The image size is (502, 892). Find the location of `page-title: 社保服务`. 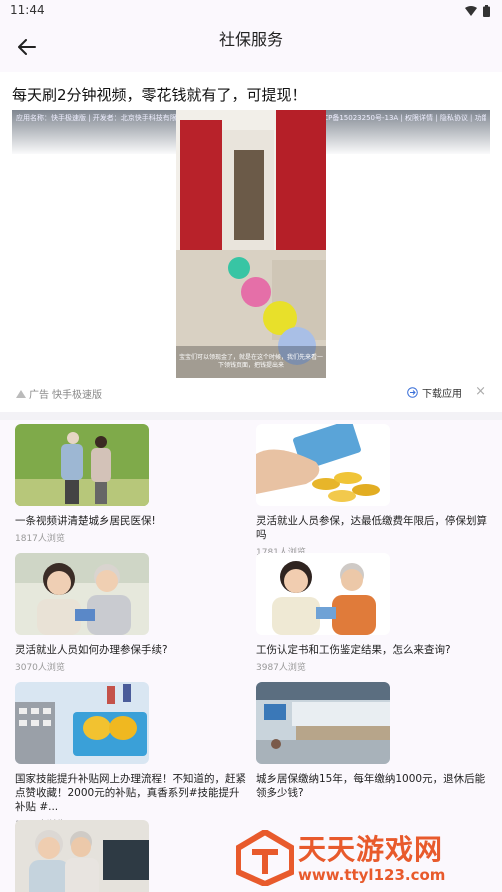

page-title: 社保服务 is located at coordinates (250, 39).